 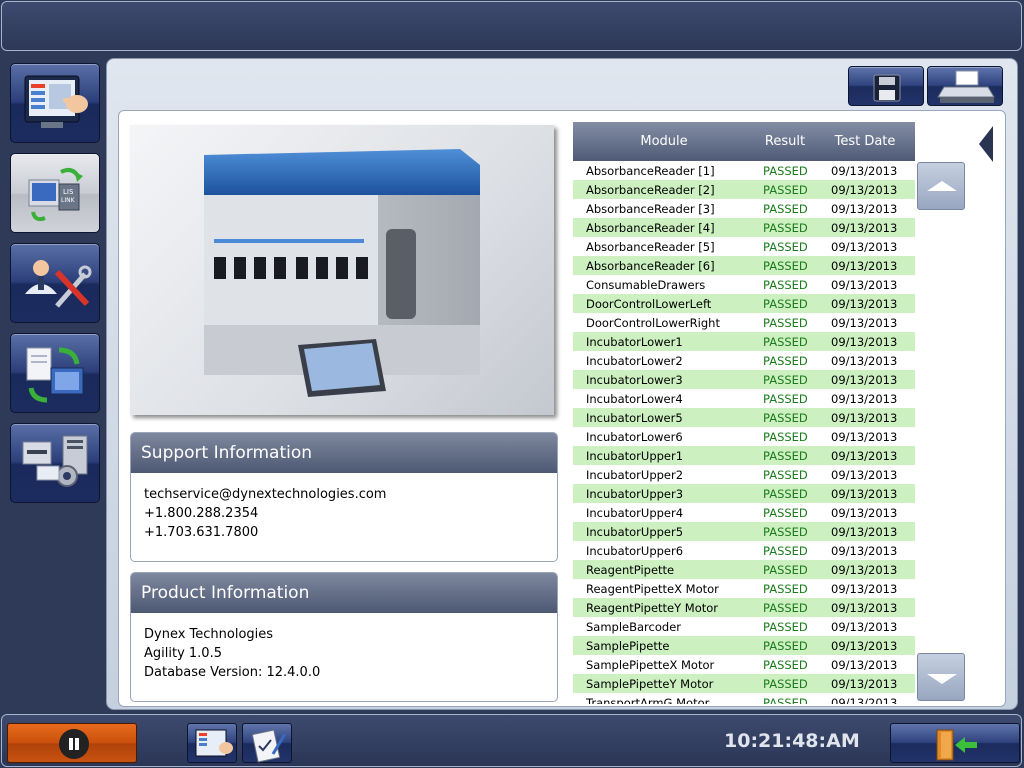 What do you see at coordinates (650, 170) in the screenshot?
I see `module-cell: AbsorbanceReader [1]` at bounding box center [650, 170].